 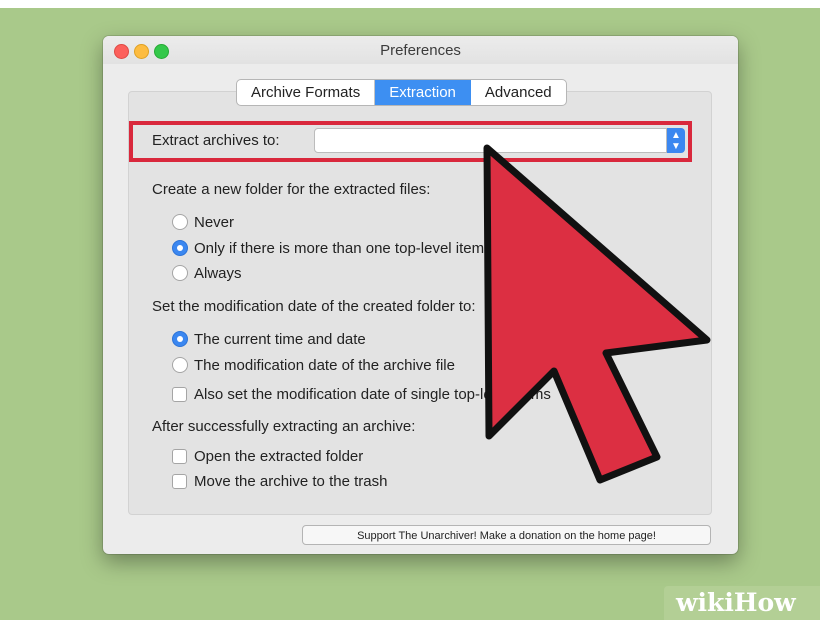 I want to click on window-title: Preferences, so click(x=420, y=50).